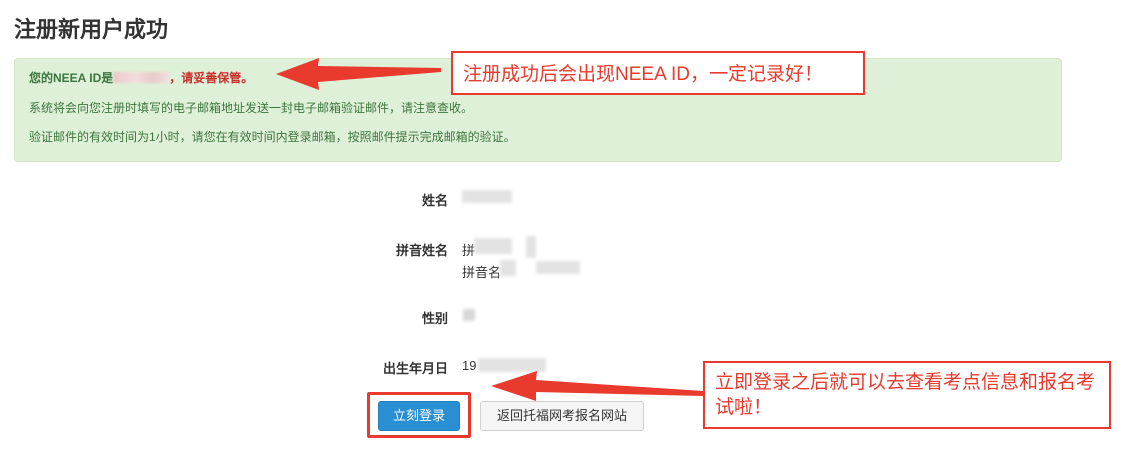 This screenshot has height=461, width=1127. Describe the element at coordinates (358, 74) in the screenshot. I see `arrow-to-neea-id` at that location.